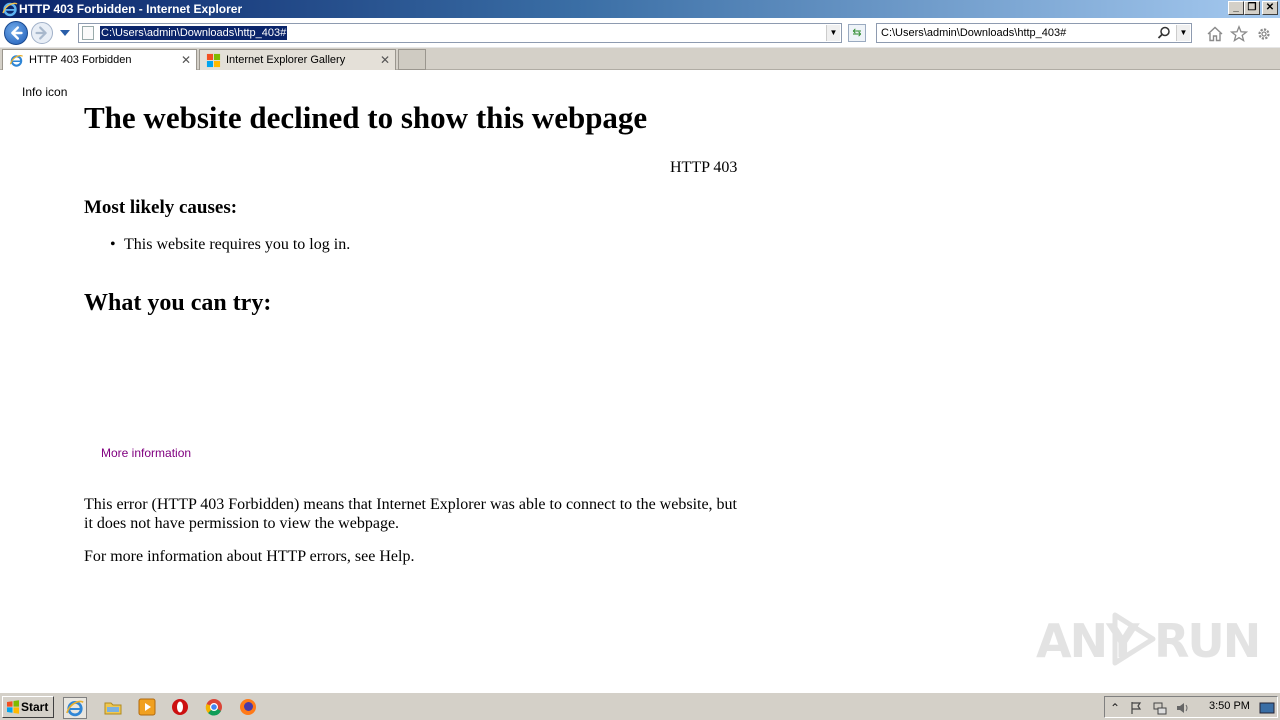  What do you see at coordinates (45, 92) in the screenshot?
I see `info-icon: Info icon` at bounding box center [45, 92].